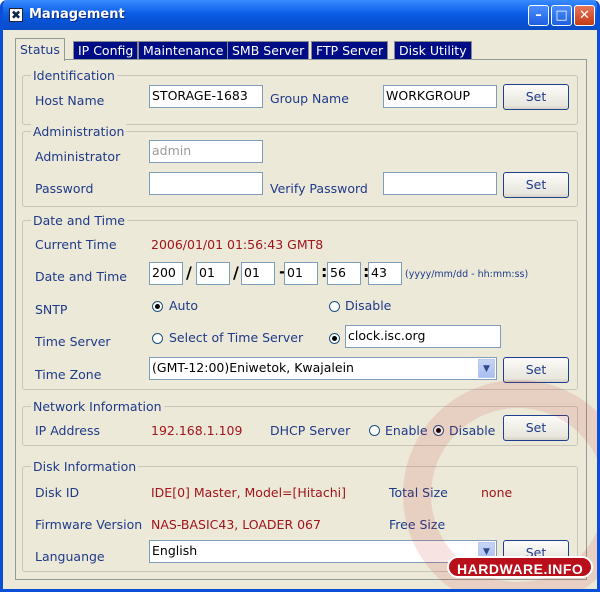 The width and height of the screenshot is (600, 592). Describe the element at coordinates (206, 183) in the screenshot. I see `password-input` at that location.